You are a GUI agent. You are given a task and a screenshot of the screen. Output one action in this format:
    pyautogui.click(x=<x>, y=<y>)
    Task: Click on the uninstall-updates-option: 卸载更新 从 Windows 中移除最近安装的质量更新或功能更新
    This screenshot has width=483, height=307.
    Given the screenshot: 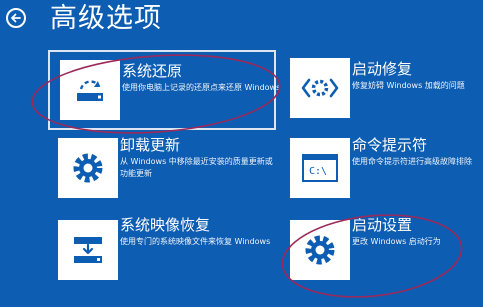 What is the action you would take?
    pyautogui.click(x=162, y=170)
    